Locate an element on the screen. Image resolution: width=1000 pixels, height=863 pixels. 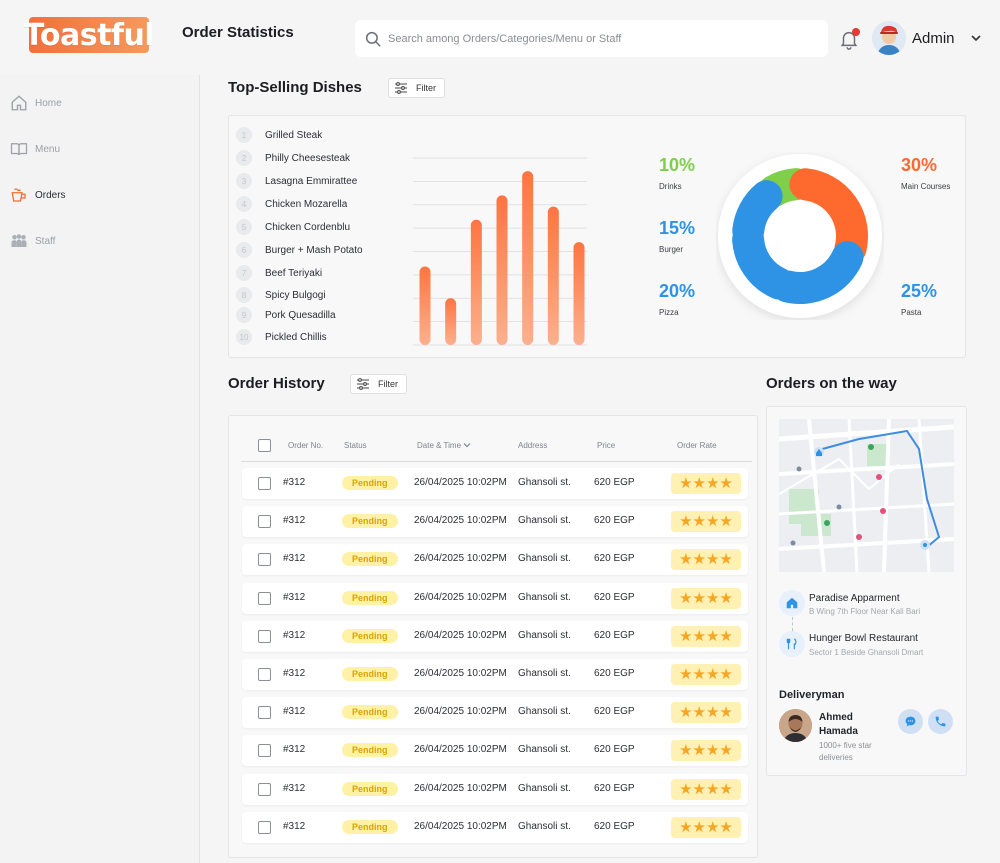
phone-icon is located at coordinates (940, 721).